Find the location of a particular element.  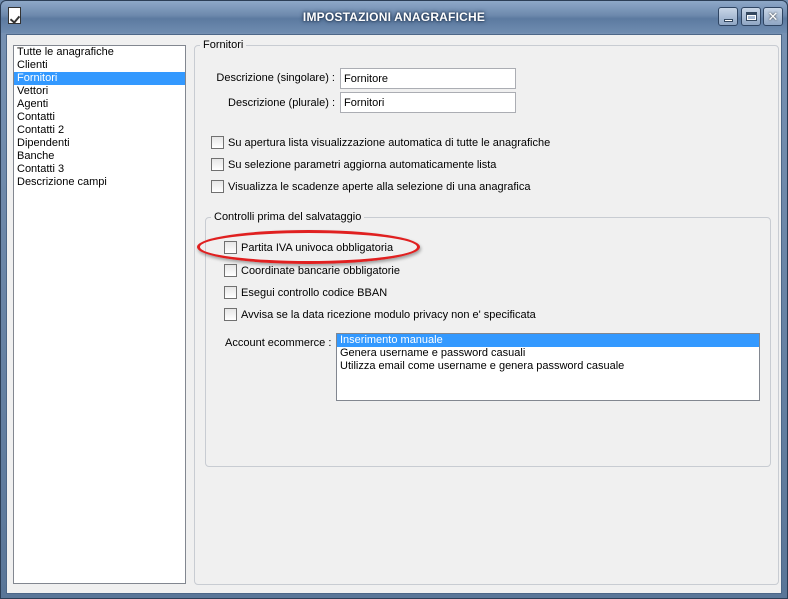

desc-singular-input is located at coordinates (428, 78).